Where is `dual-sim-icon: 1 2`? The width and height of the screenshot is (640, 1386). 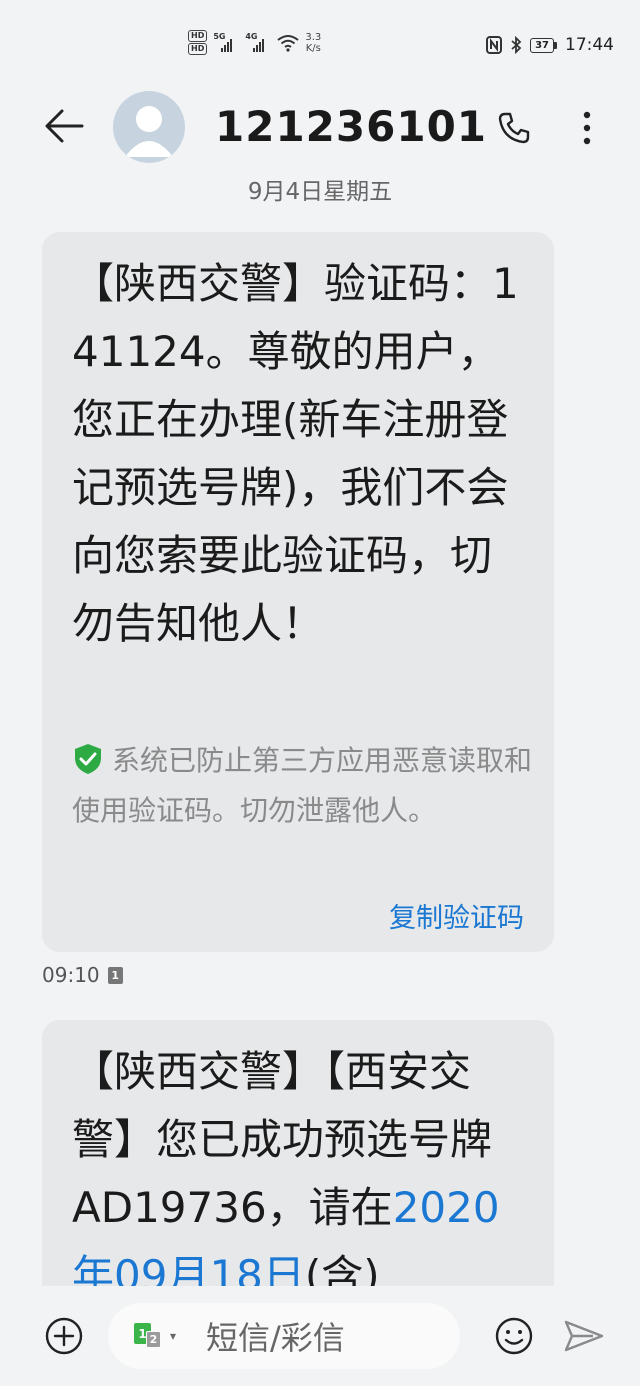
dual-sim-icon: 1 2 is located at coordinates (149, 1336).